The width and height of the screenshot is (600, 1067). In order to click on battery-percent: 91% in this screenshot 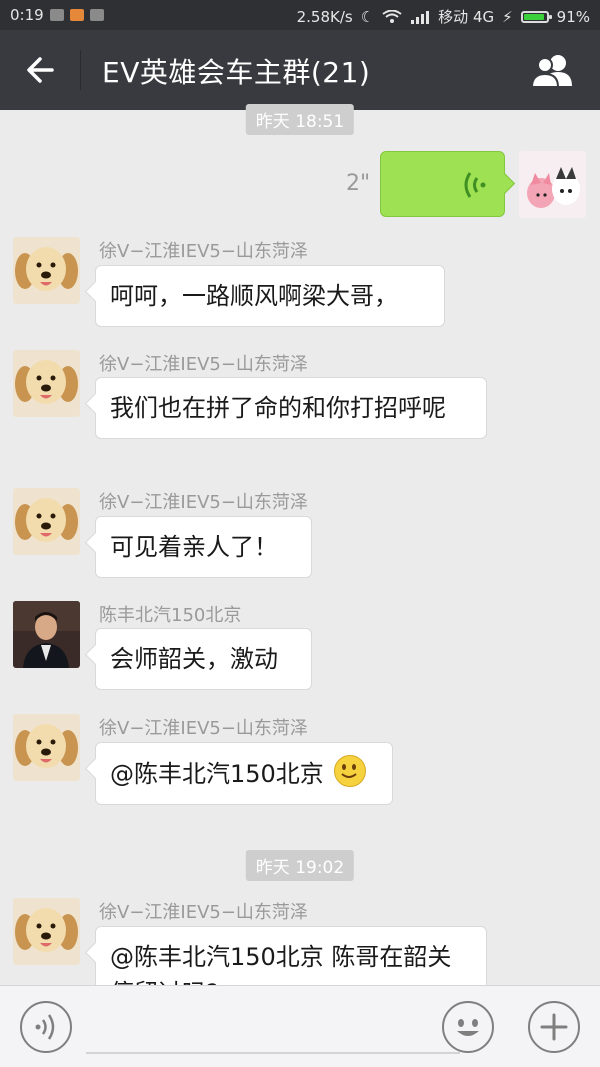, I will do `click(573, 16)`.